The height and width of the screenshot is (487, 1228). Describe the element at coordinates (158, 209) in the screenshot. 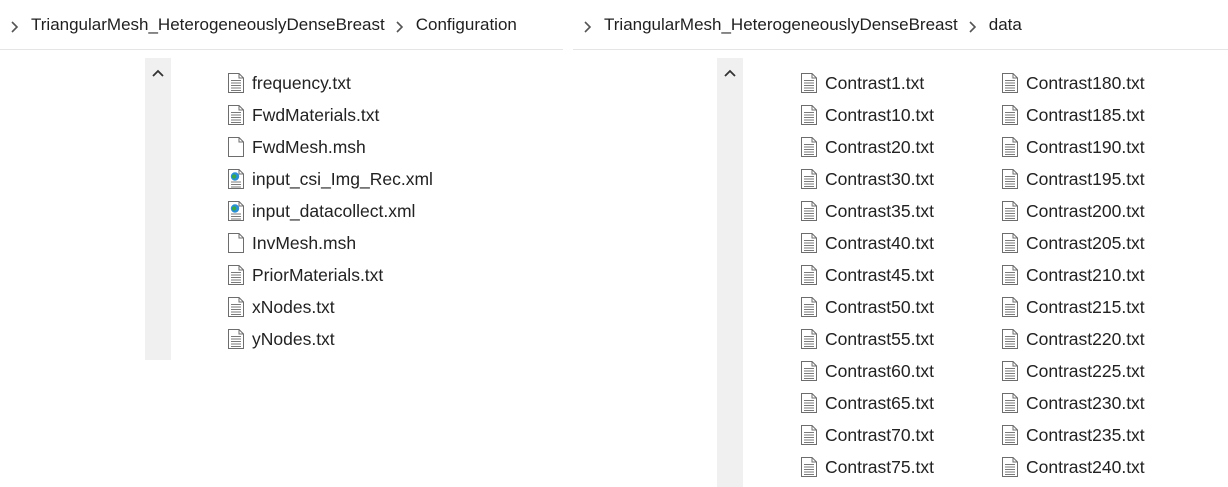

I see `left-scrollbar` at that location.